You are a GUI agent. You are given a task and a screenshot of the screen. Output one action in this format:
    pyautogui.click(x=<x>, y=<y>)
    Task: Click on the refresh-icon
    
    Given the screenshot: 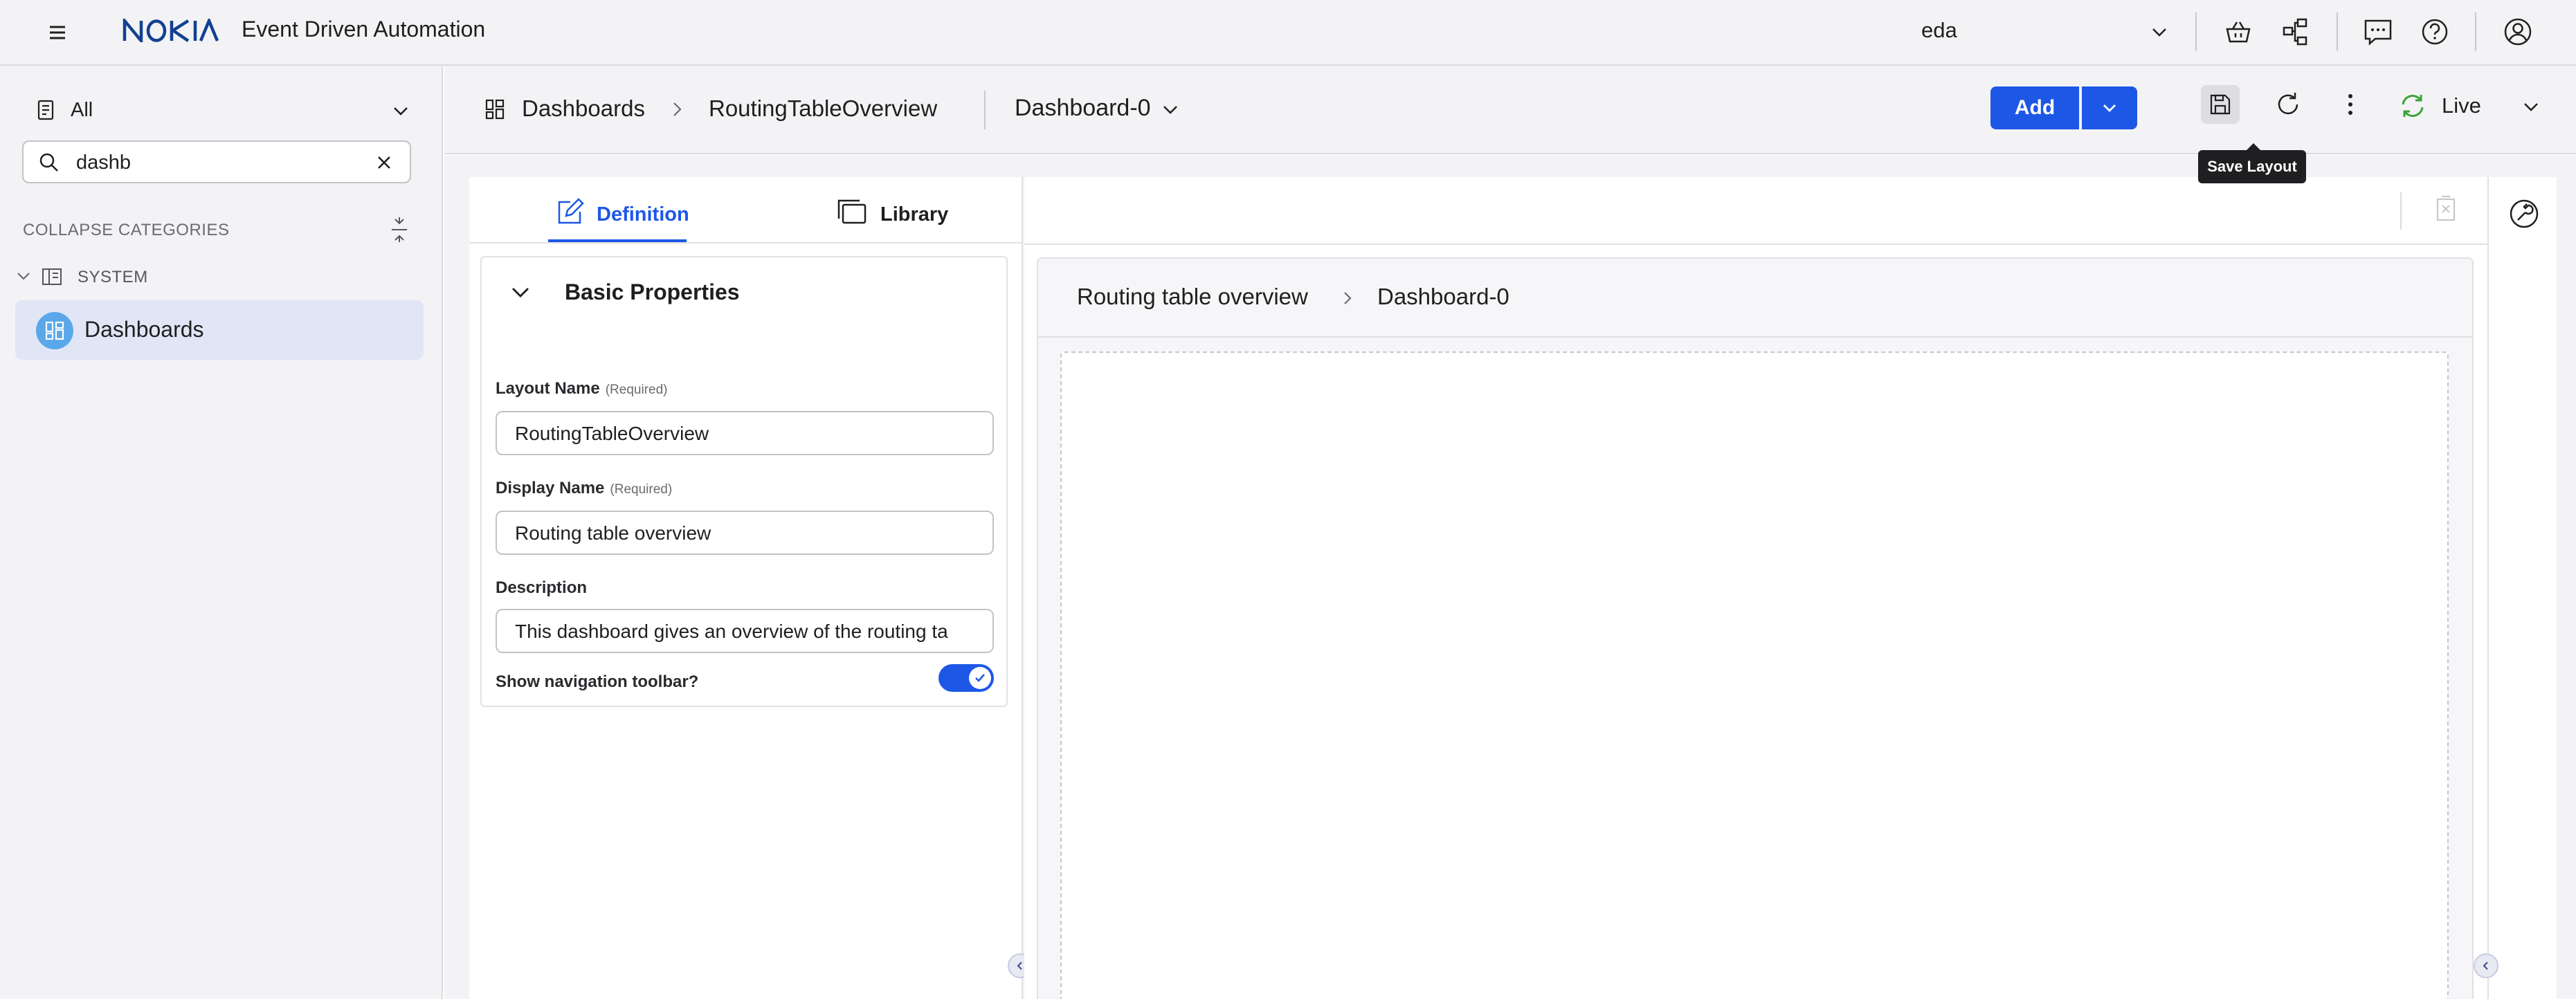 What is the action you would take?
    pyautogui.click(x=2288, y=104)
    